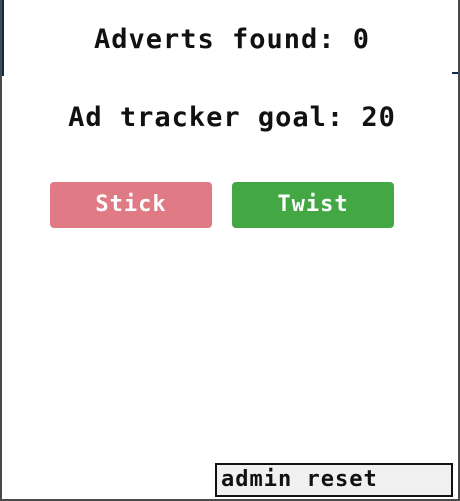 This screenshot has width=460, height=501. I want to click on ad-tracker-goal-value: 20, so click(378, 117).